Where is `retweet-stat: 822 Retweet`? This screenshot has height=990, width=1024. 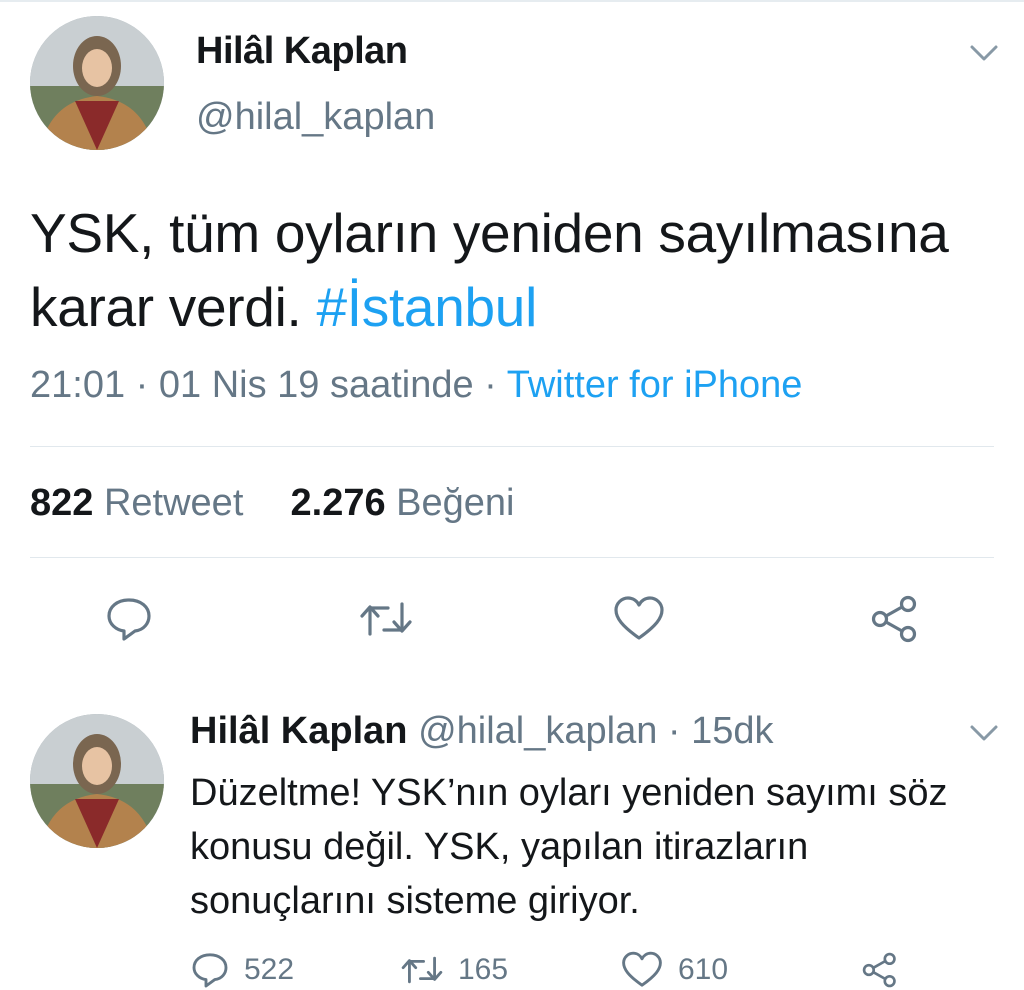 retweet-stat: 822 Retweet is located at coordinates (136, 503).